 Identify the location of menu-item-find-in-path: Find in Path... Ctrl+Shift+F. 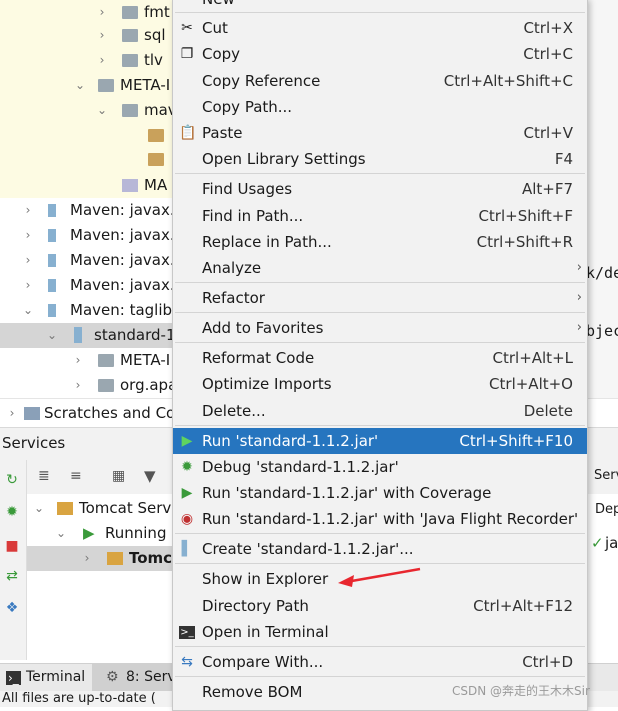
(380, 216).